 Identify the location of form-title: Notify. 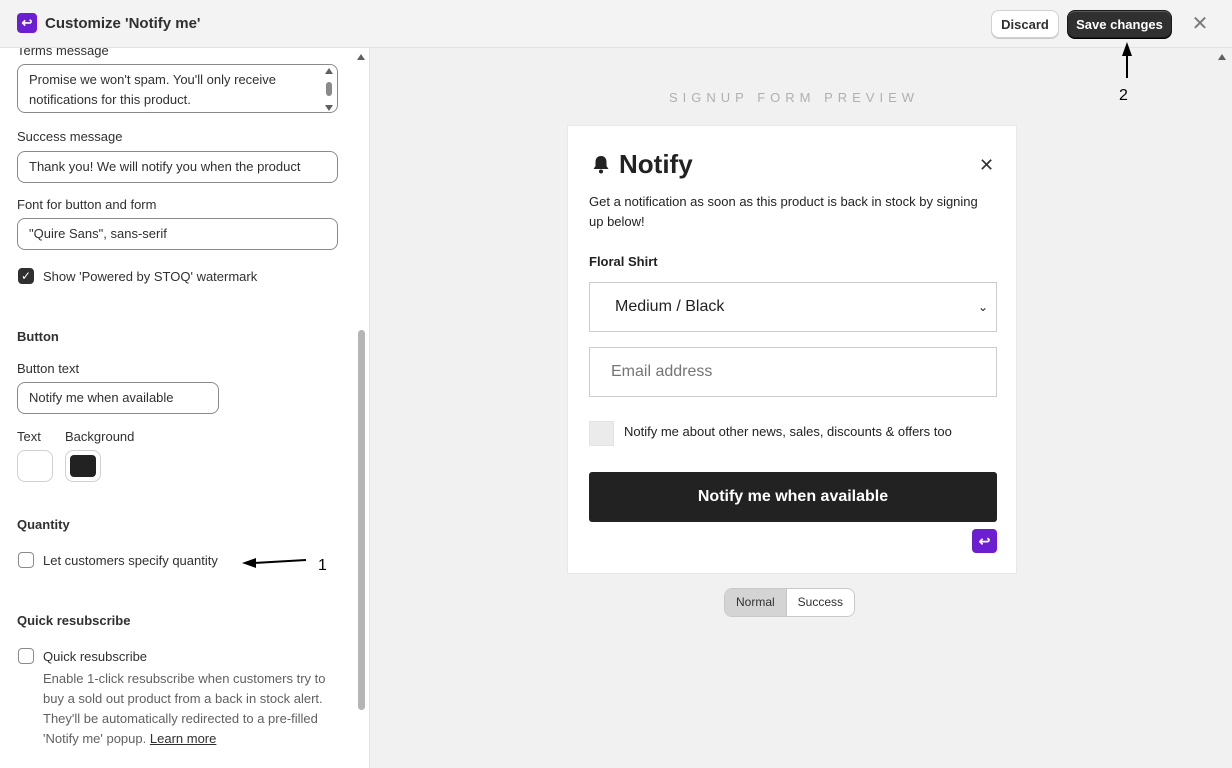
(656, 164).